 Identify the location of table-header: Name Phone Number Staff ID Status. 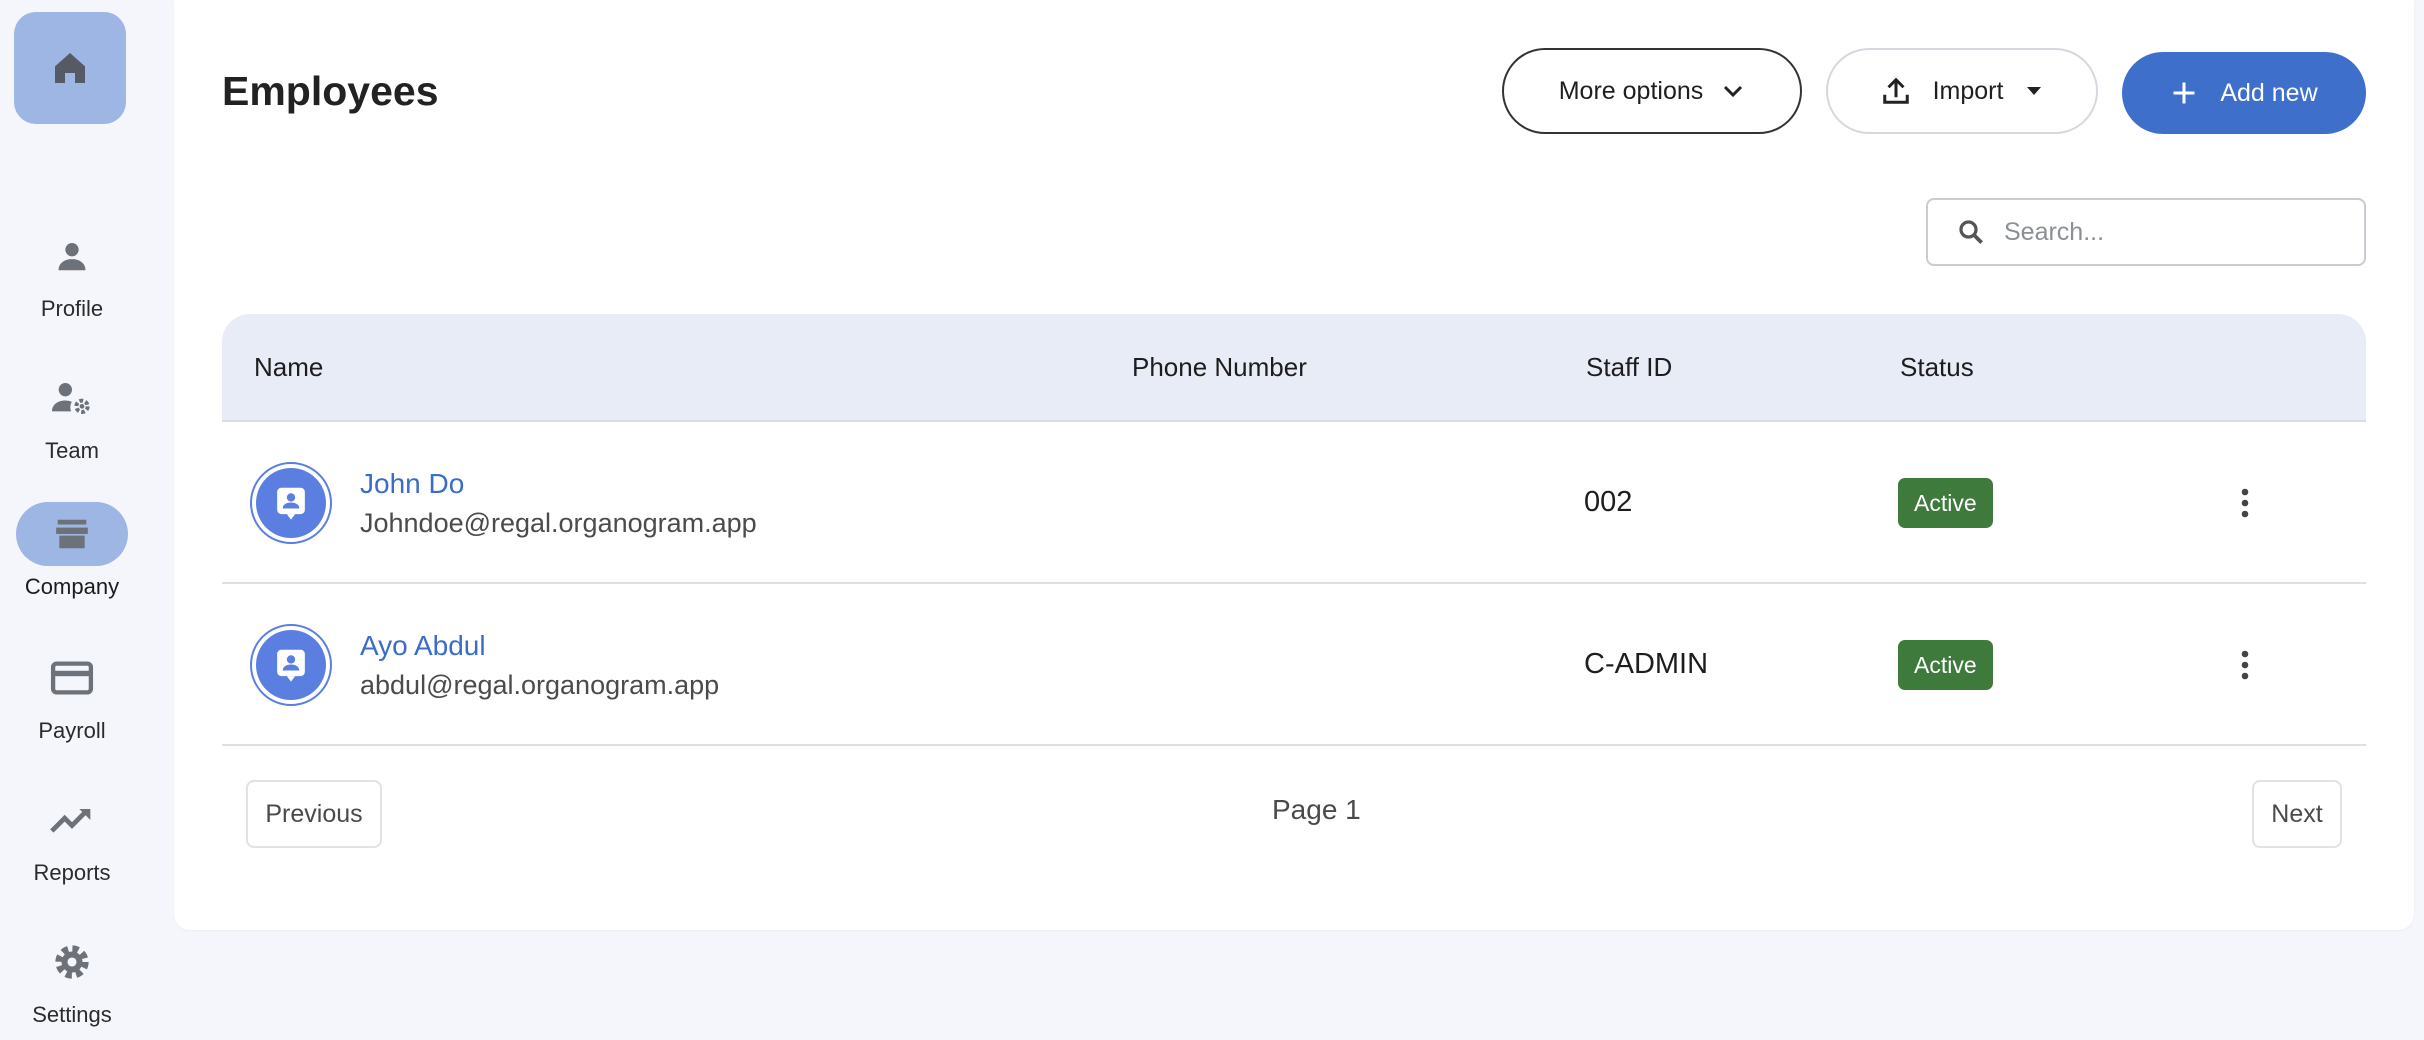
(1294, 368).